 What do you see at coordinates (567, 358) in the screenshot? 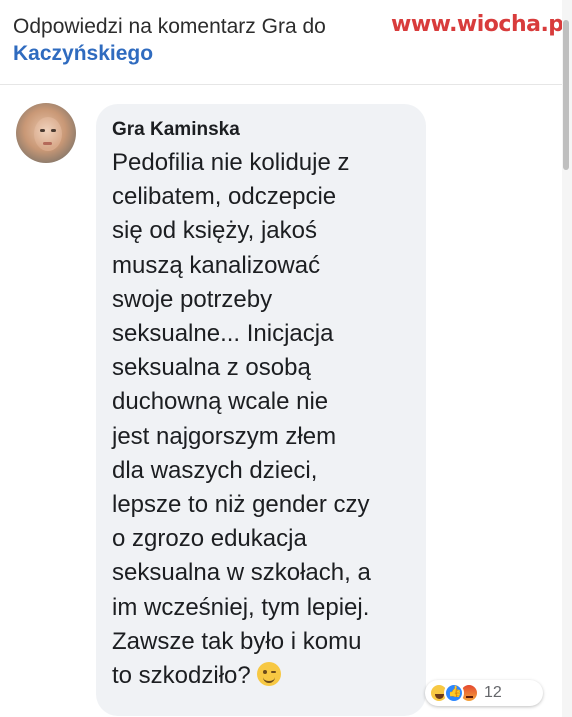
I see `scrollbar` at bounding box center [567, 358].